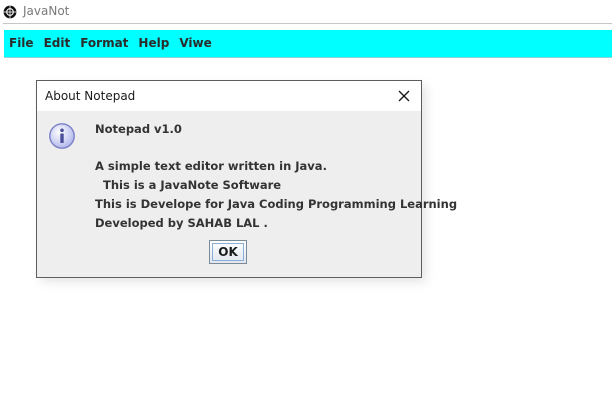 This screenshot has height=416, width=612. Describe the element at coordinates (153, 43) in the screenshot. I see `menu-help: Help` at that location.